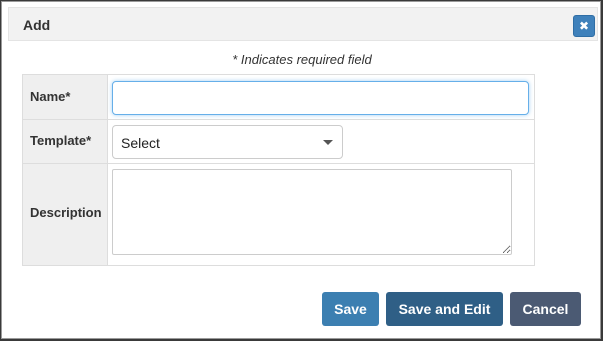  I want to click on template-selected-value: Select, so click(140, 143).